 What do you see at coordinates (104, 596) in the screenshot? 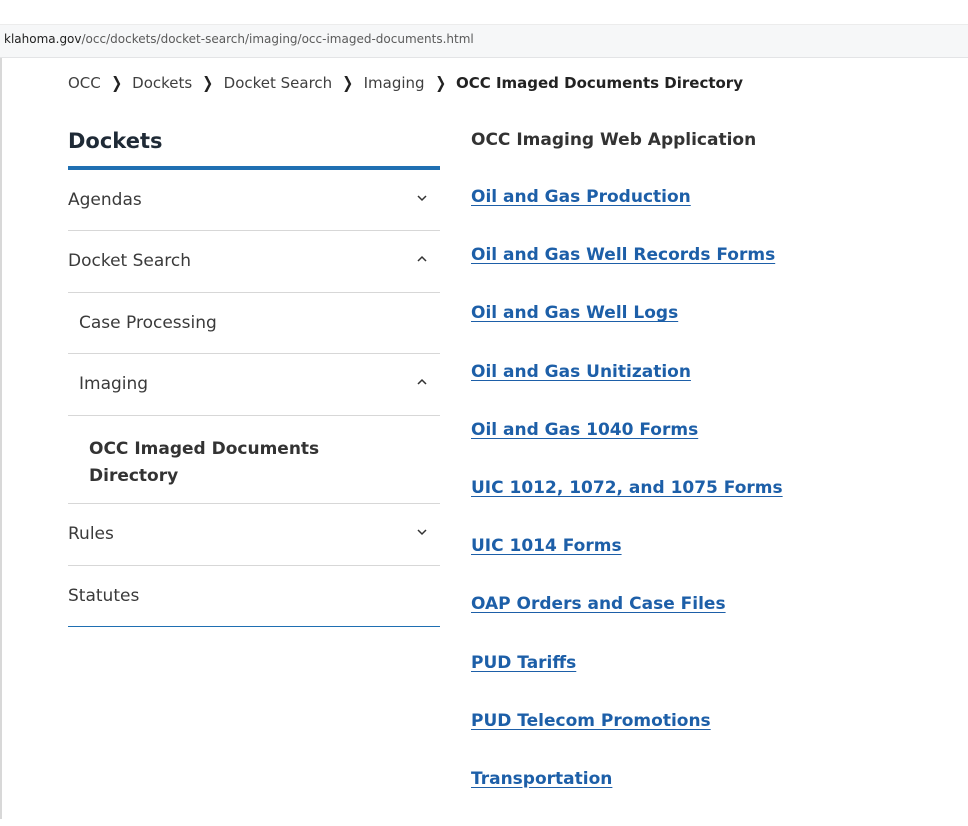
I see `sidebar-item-label: Statutes` at bounding box center [104, 596].